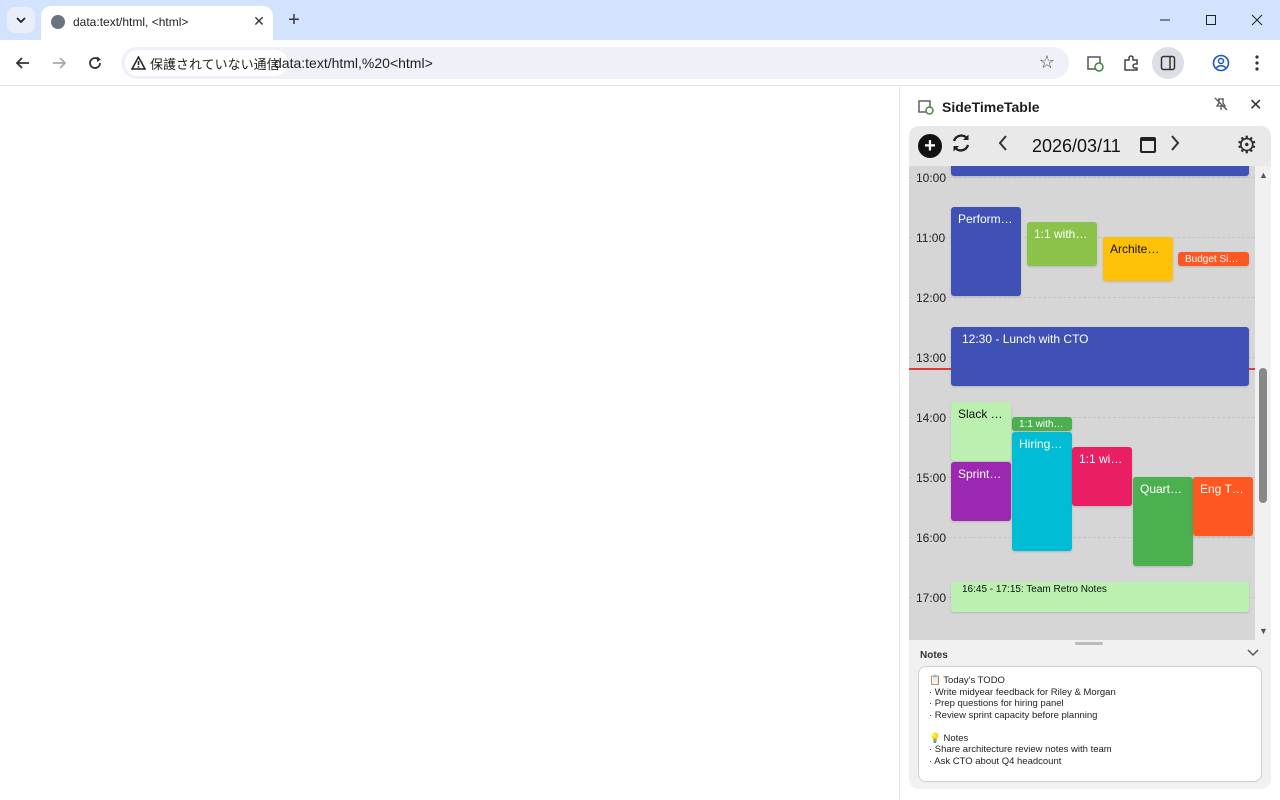  I want to click on side-panel-icon, so click(1168, 63).